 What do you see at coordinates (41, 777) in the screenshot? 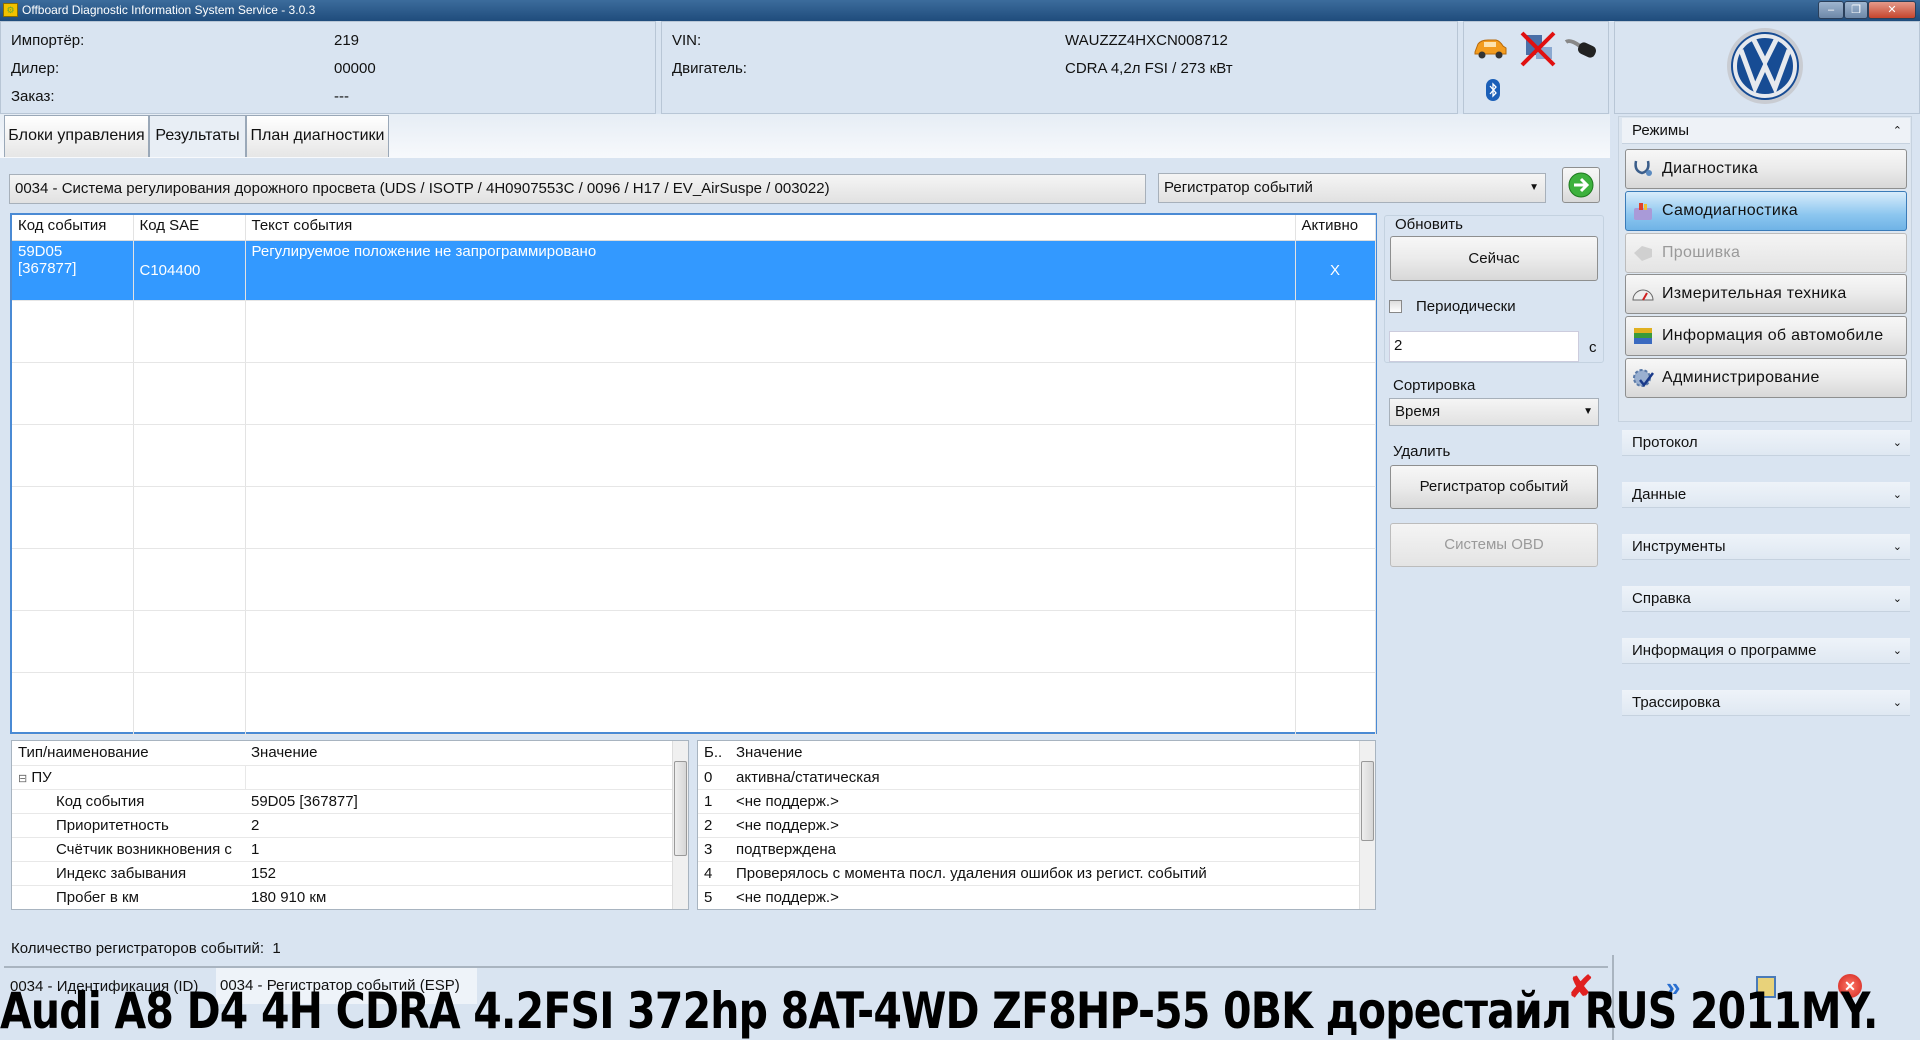
I see `group-label: ПУ` at bounding box center [41, 777].